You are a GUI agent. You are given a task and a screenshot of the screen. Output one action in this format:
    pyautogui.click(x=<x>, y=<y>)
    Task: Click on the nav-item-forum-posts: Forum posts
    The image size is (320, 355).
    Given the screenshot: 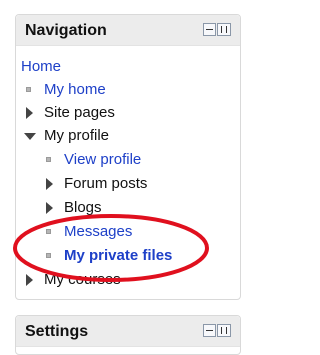 What is the action you would take?
    pyautogui.click(x=136, y=184)
    